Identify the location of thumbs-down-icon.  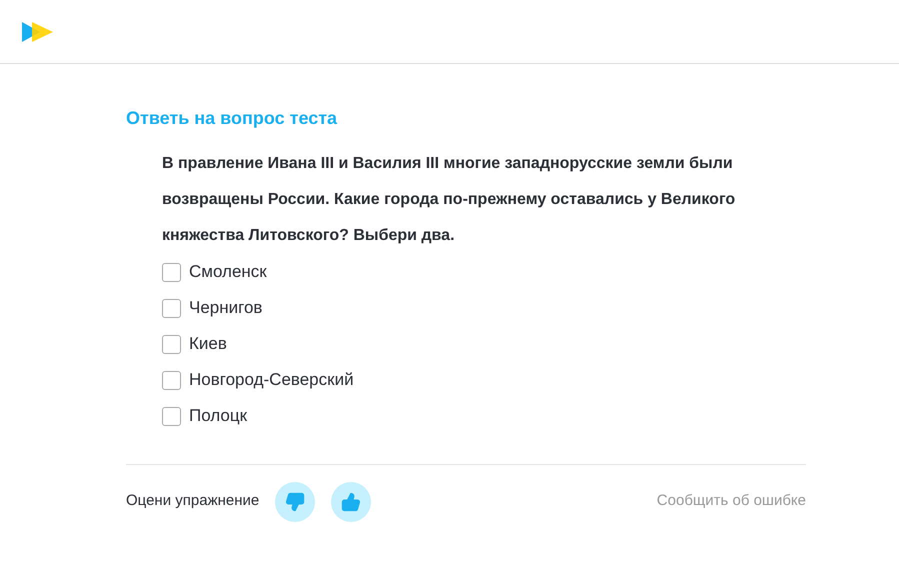
(295, 502).